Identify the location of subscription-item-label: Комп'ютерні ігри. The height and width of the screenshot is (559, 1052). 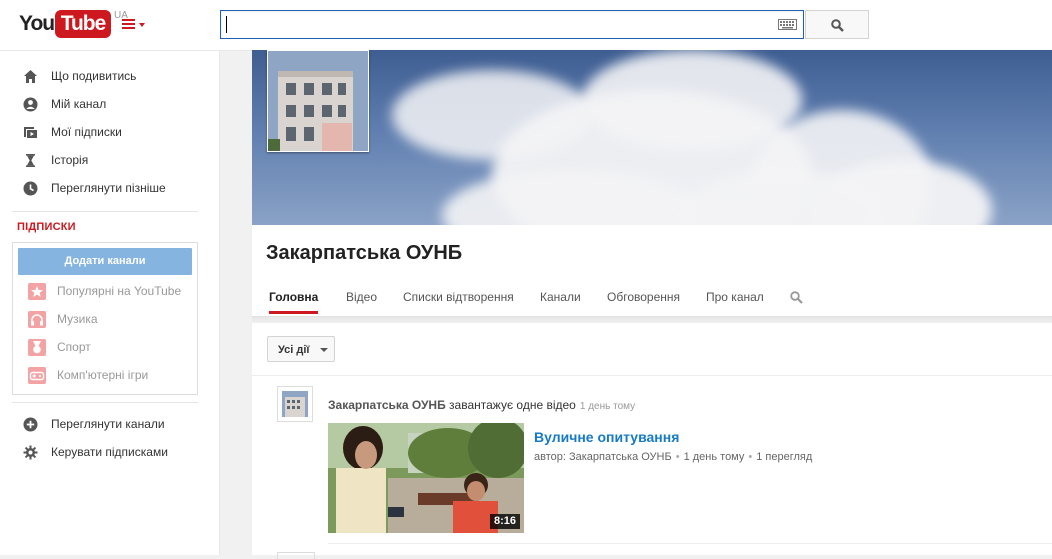
(103, 375).